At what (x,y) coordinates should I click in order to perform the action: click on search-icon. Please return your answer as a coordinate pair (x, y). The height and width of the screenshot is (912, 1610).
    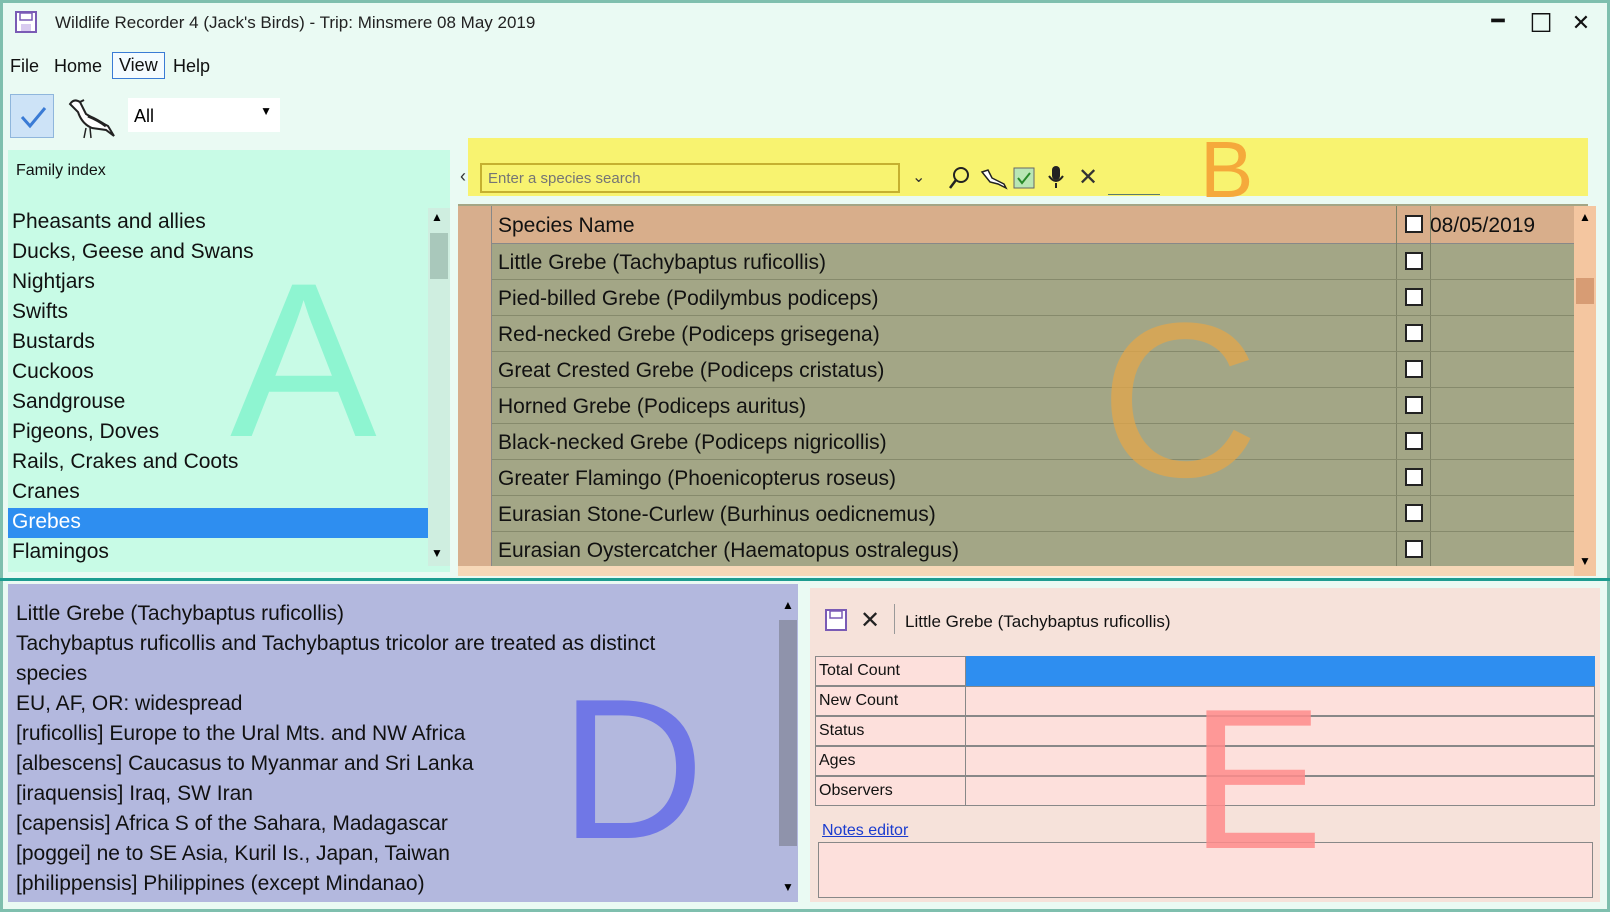
    Looking at the image, I should click on (959, 178).